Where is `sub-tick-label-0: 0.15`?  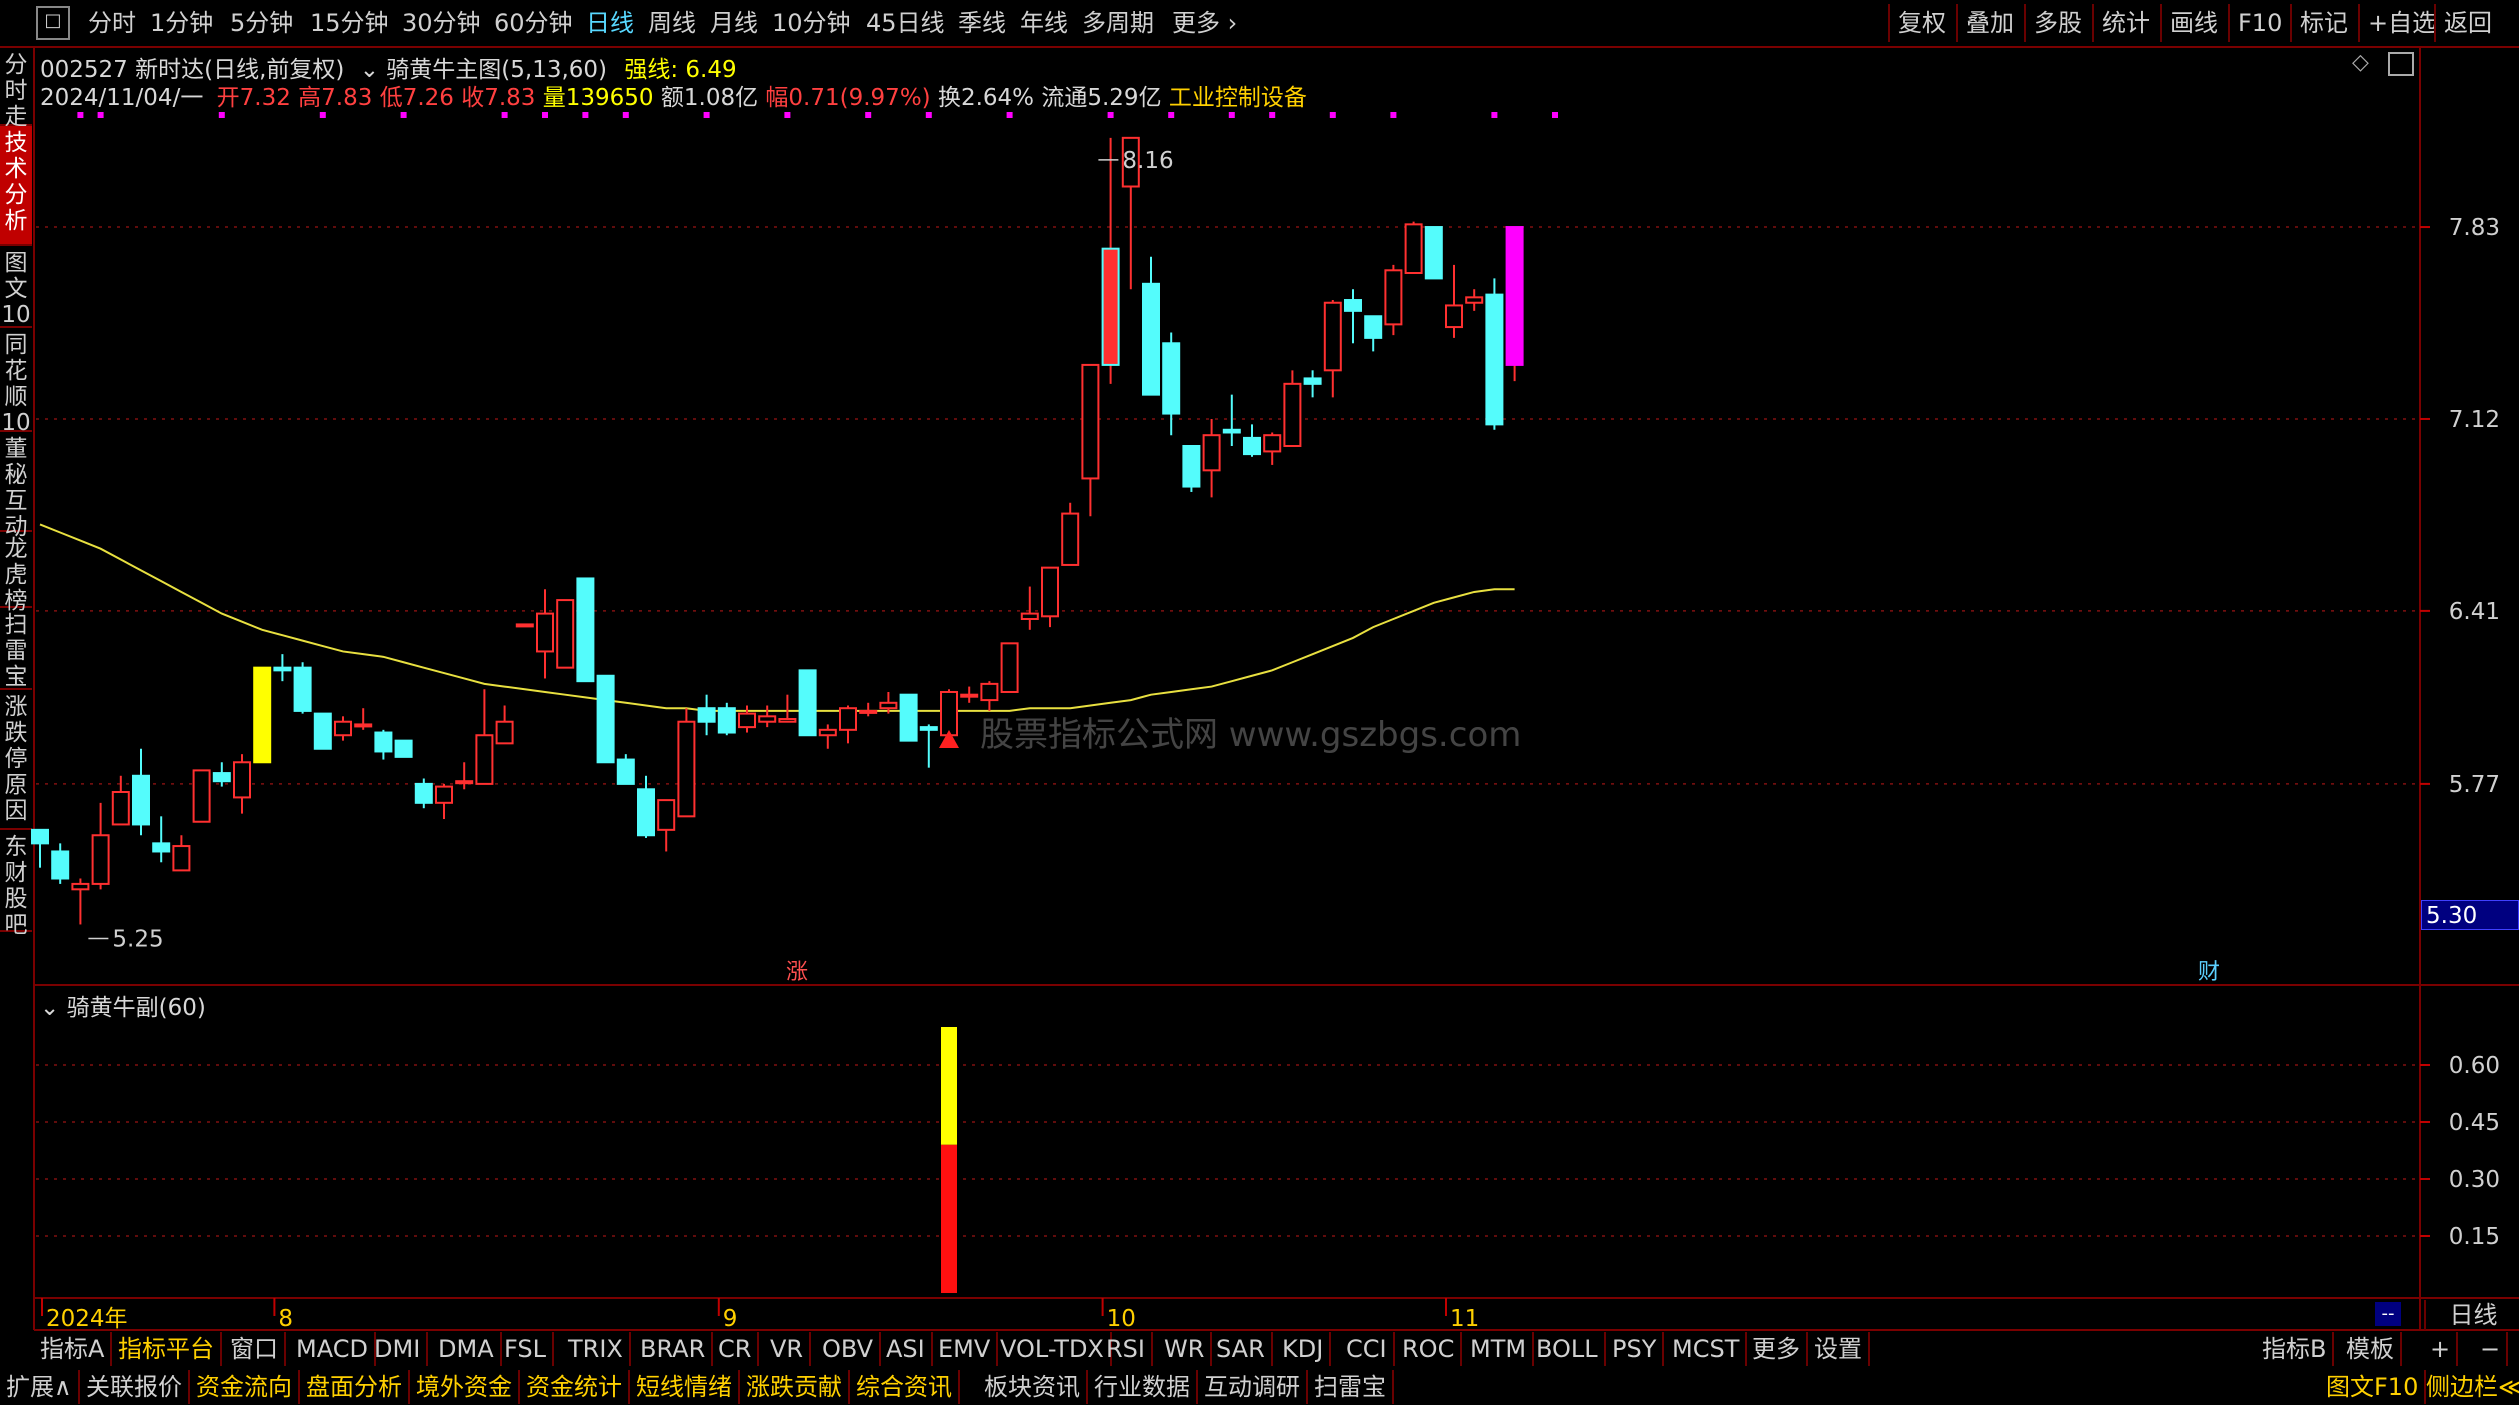 sub-tick-label-0: 0.15 is located at coordinates (2474, 1237).